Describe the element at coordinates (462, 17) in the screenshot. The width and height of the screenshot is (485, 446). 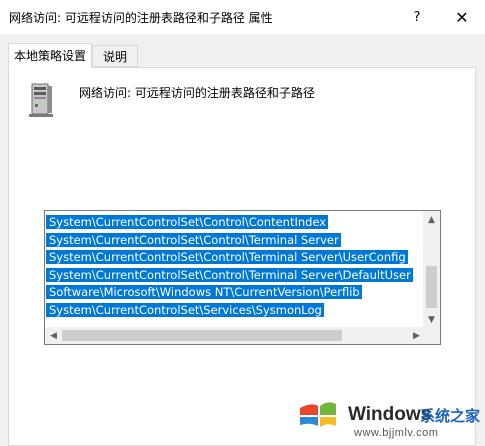
I see `close-button: ✕` at that location.